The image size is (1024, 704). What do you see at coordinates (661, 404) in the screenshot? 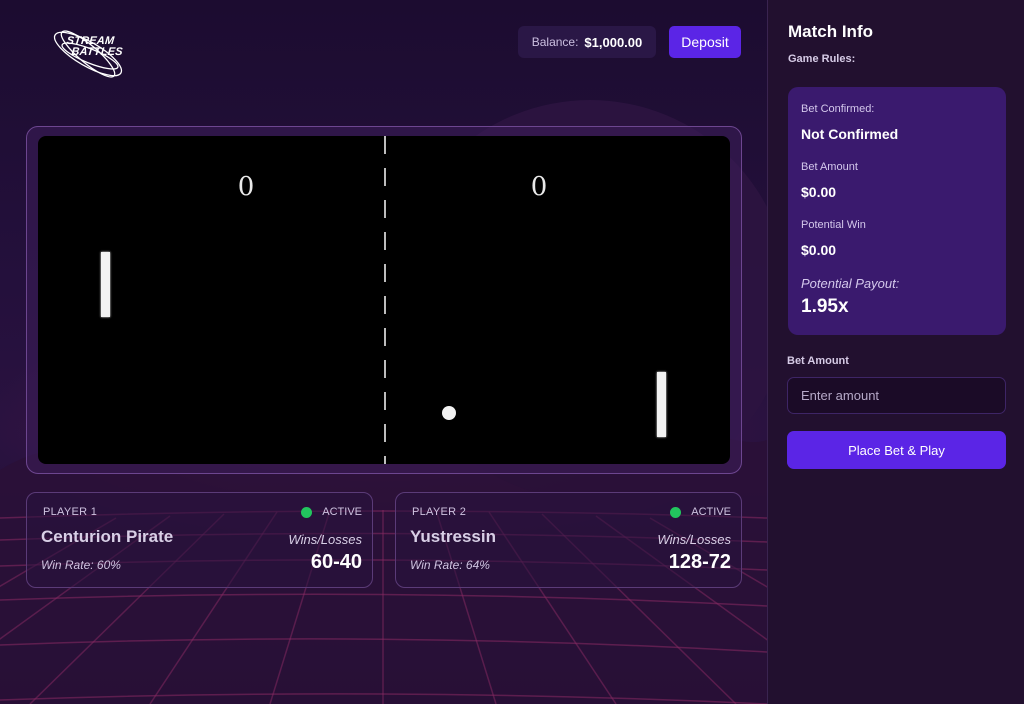
I see `right-paddle` at bounding box center [661, 404].